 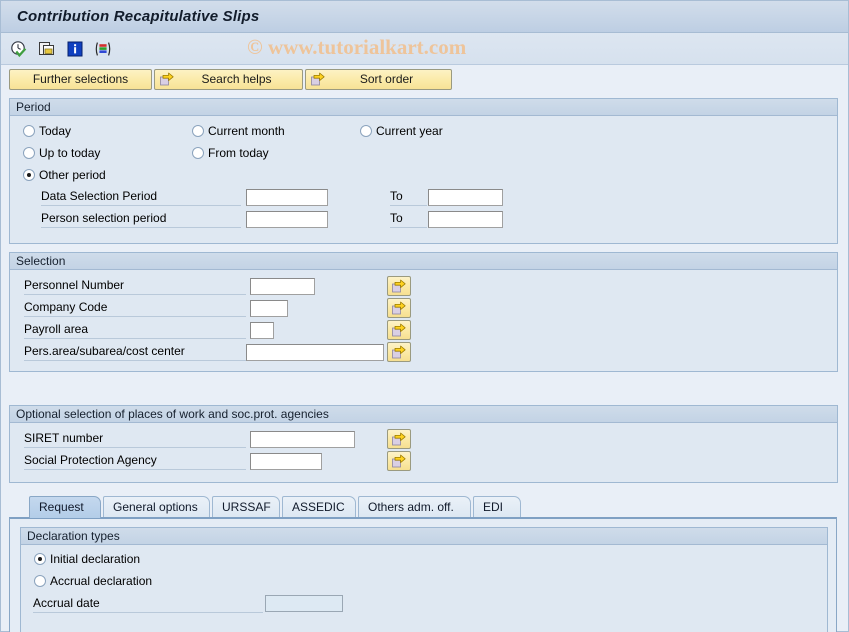 What do you see at coordinates (315, 352) in the screenshot?
I see `pers-area-subarea-cost-center-input` at bounding box center [315, 352].